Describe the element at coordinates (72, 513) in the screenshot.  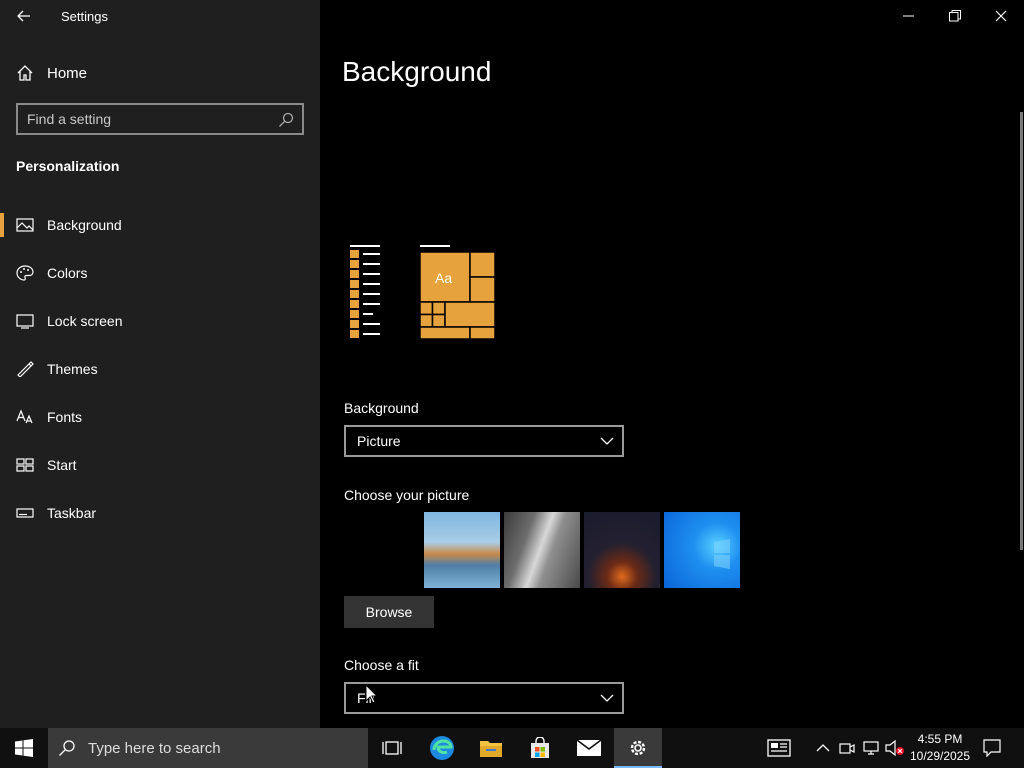
I see `sidebar-item-label: Taskbar` at that location.